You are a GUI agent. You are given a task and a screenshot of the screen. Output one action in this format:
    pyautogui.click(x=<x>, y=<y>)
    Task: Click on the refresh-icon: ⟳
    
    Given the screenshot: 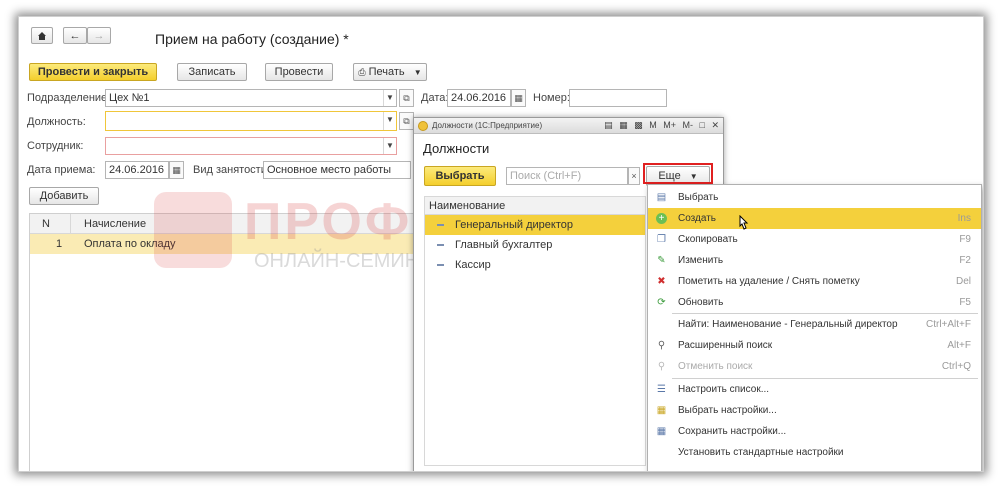 What is the action you would take?
    pyautogui.click(x=661, y=302)
    